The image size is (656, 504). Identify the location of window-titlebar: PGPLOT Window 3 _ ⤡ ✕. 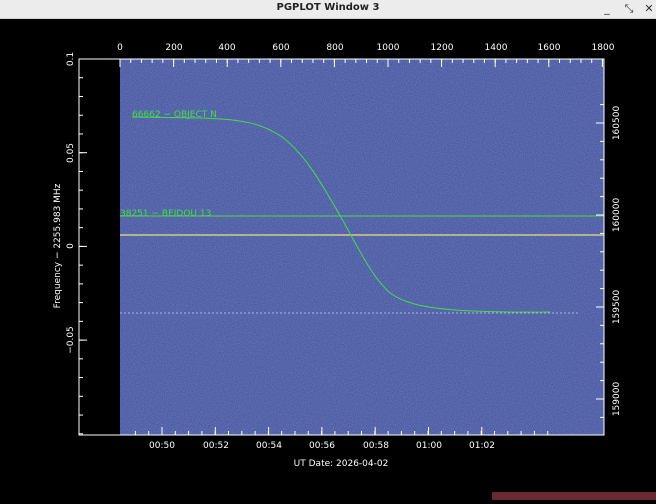
(328, 9).